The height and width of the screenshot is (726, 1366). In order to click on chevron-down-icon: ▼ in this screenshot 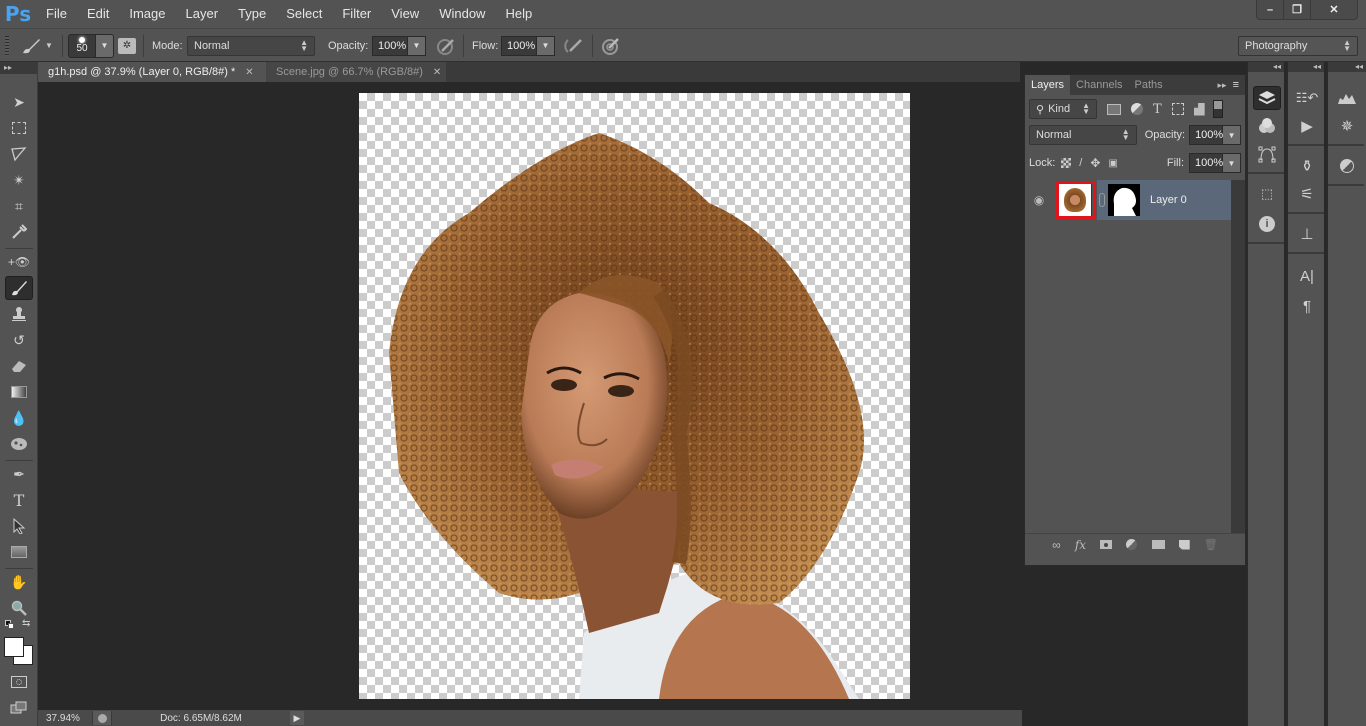, I will do `click(105, 45)`.